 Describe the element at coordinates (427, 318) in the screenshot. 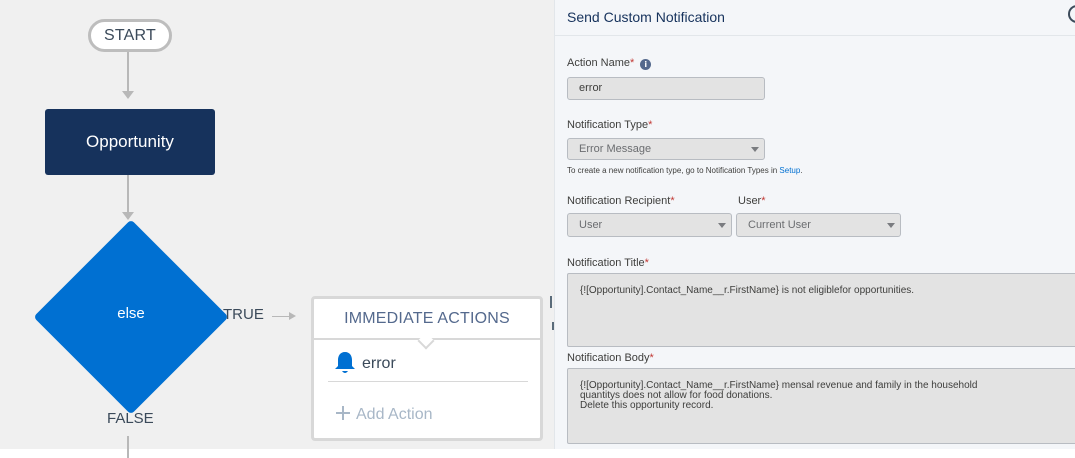

I see `immediate-actions-title: IMMEDIATE ACTIONS` at that location.